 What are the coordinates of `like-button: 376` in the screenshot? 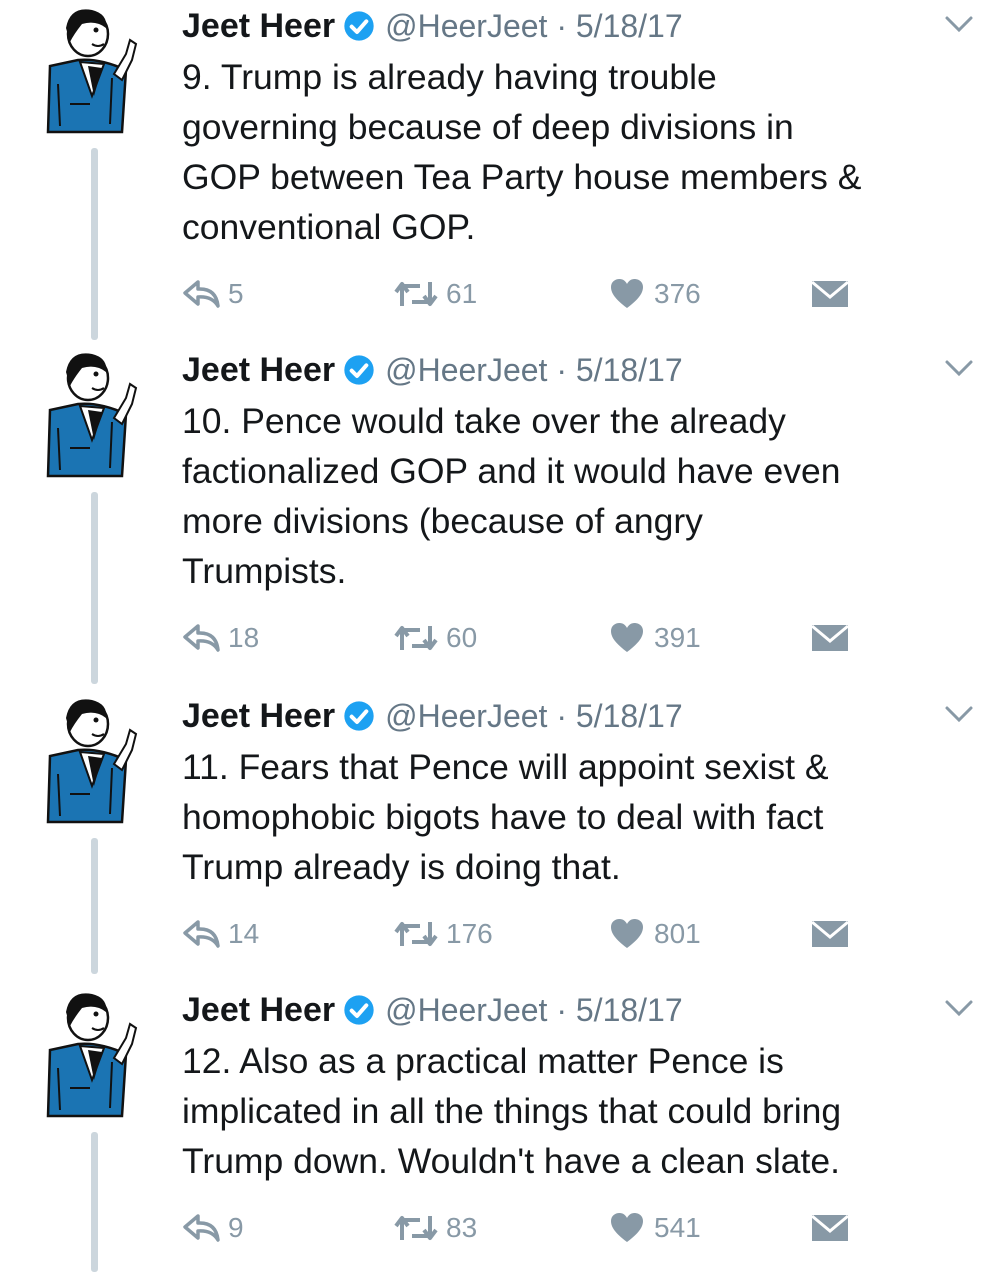 It's located at (655, 294).